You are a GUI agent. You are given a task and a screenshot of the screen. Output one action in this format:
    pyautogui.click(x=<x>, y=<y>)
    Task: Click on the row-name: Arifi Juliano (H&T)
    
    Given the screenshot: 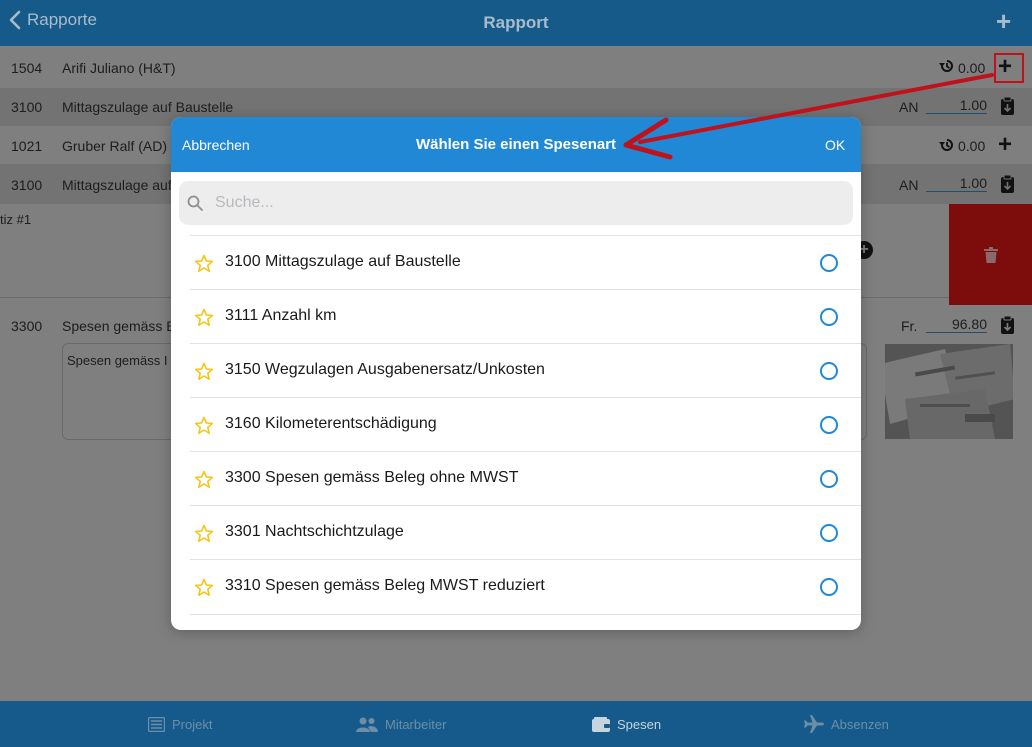 What is the action you would take?
    pyautogui.click(x=119, y=68)
    